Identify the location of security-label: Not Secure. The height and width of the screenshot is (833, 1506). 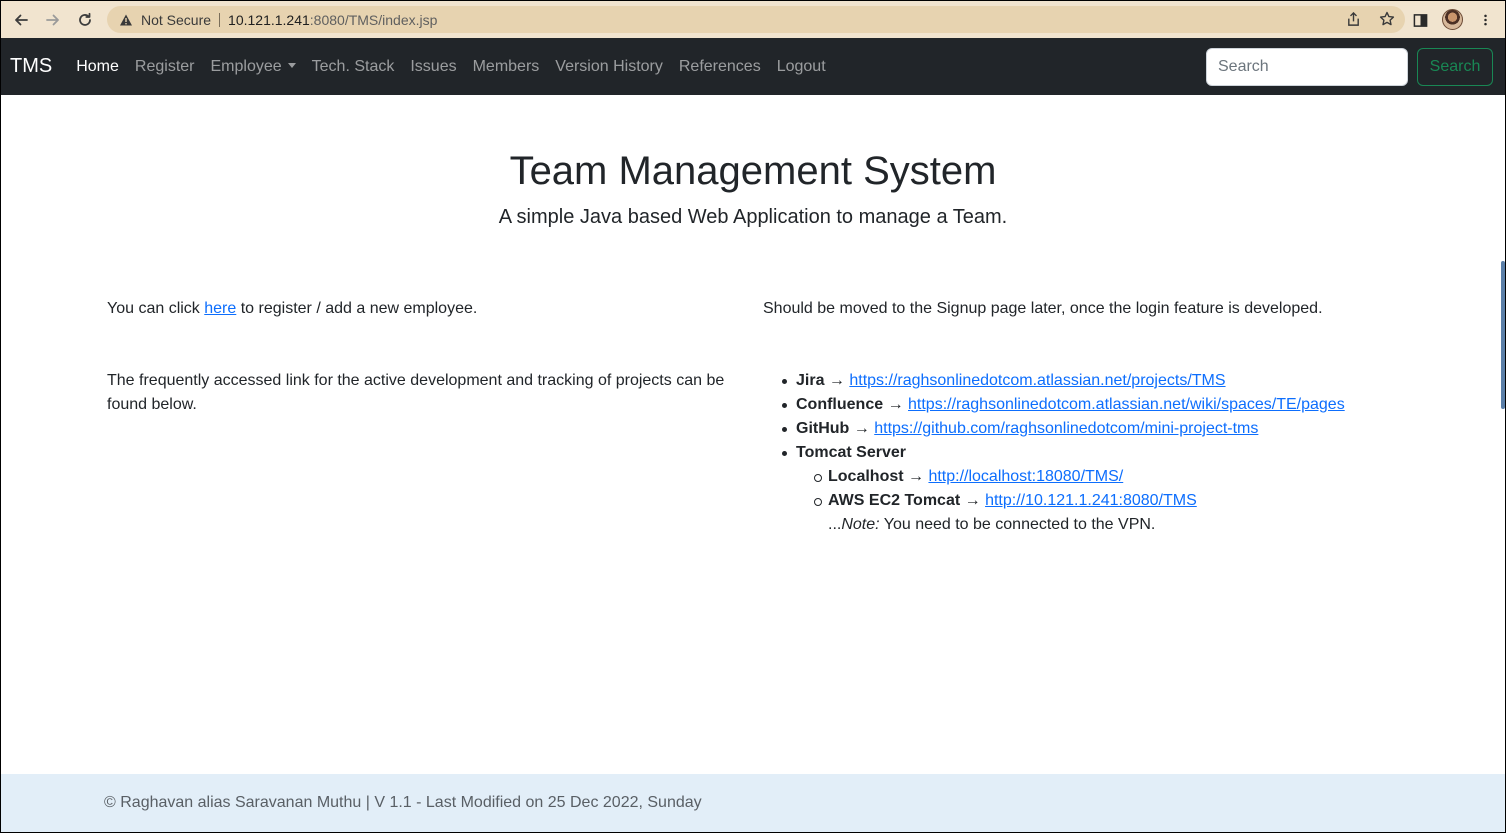
(176, 20).